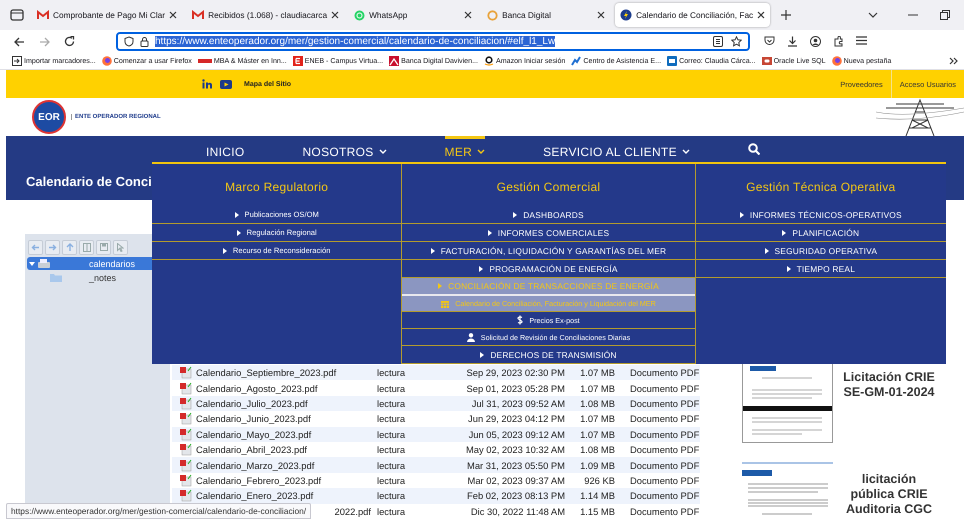 Image resolution: width=964 pixels, height=519 pixels. Describe the element at coordinates (352, 511) in the screenshot. I see `file-name: 2022.pdf` at that location.